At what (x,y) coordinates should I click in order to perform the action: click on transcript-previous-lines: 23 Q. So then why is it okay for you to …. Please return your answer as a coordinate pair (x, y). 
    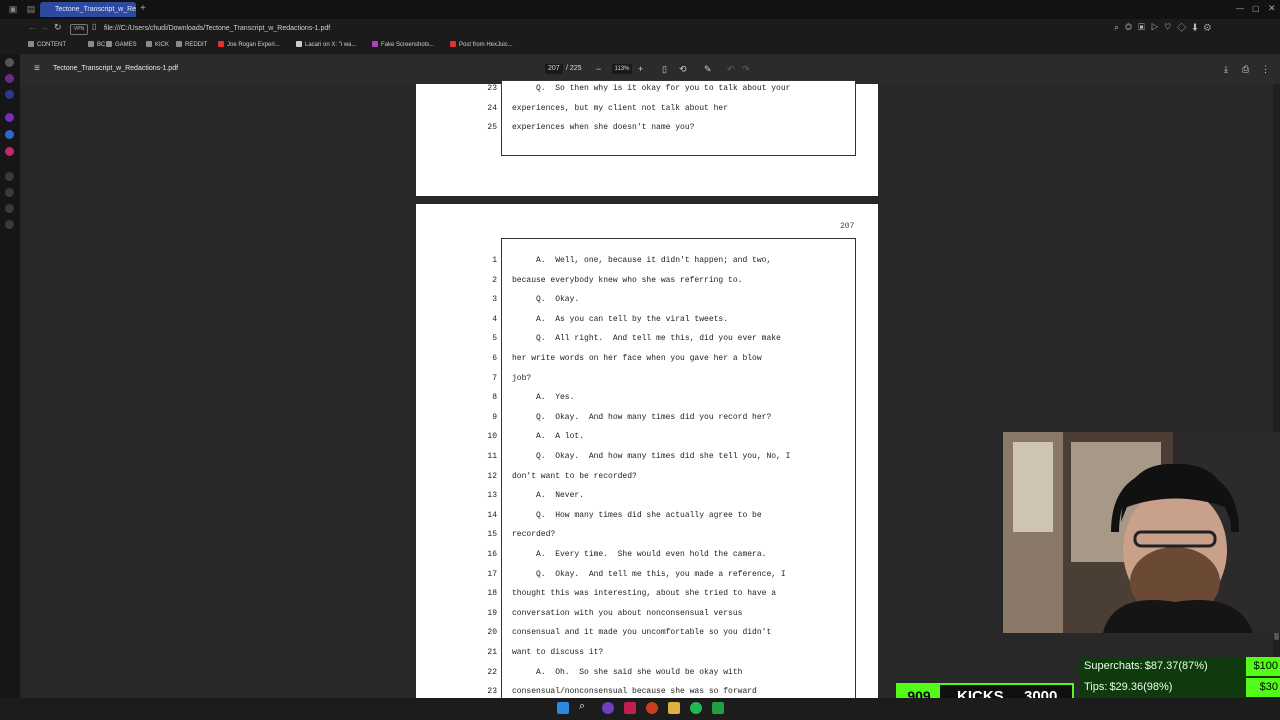
    Looking at the image, I should click on (667, 114).